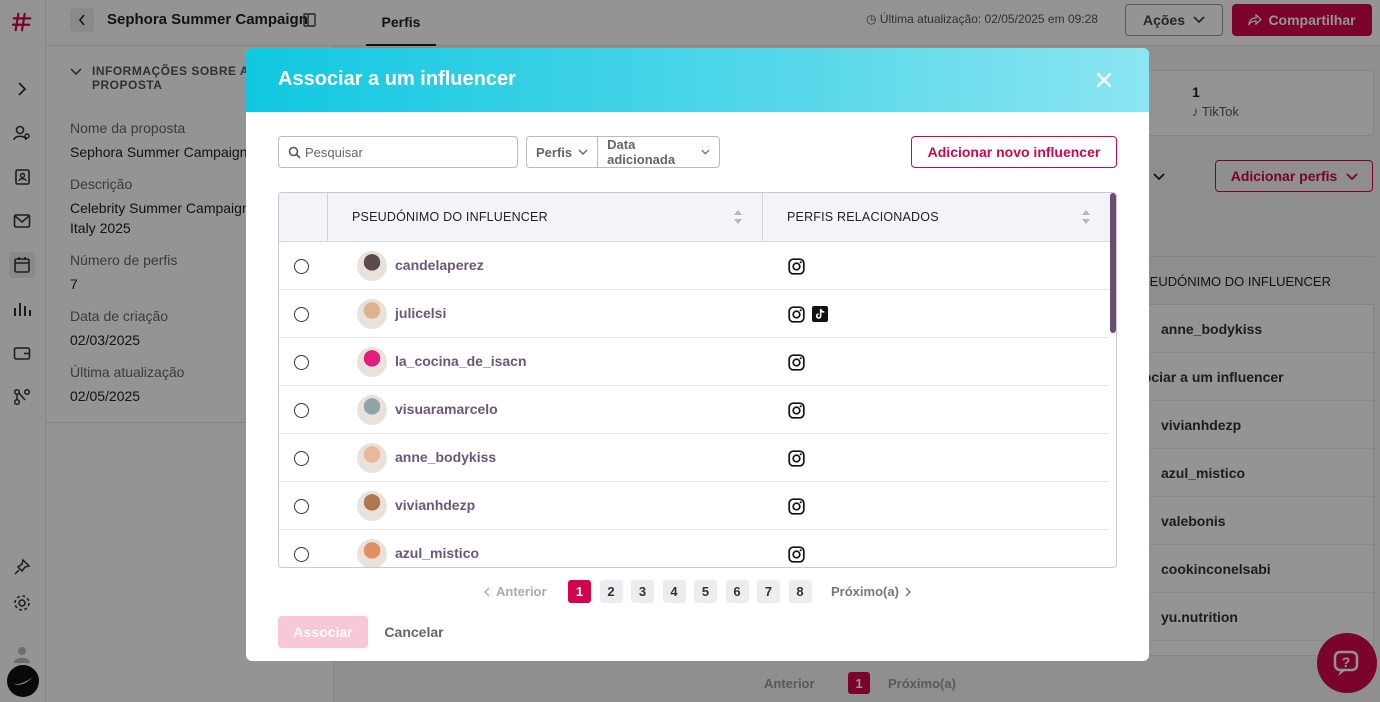 This screenshot has height=702, width=1380. I want to click on table-row: la_cocina_de_isacn, so click(694, 362).